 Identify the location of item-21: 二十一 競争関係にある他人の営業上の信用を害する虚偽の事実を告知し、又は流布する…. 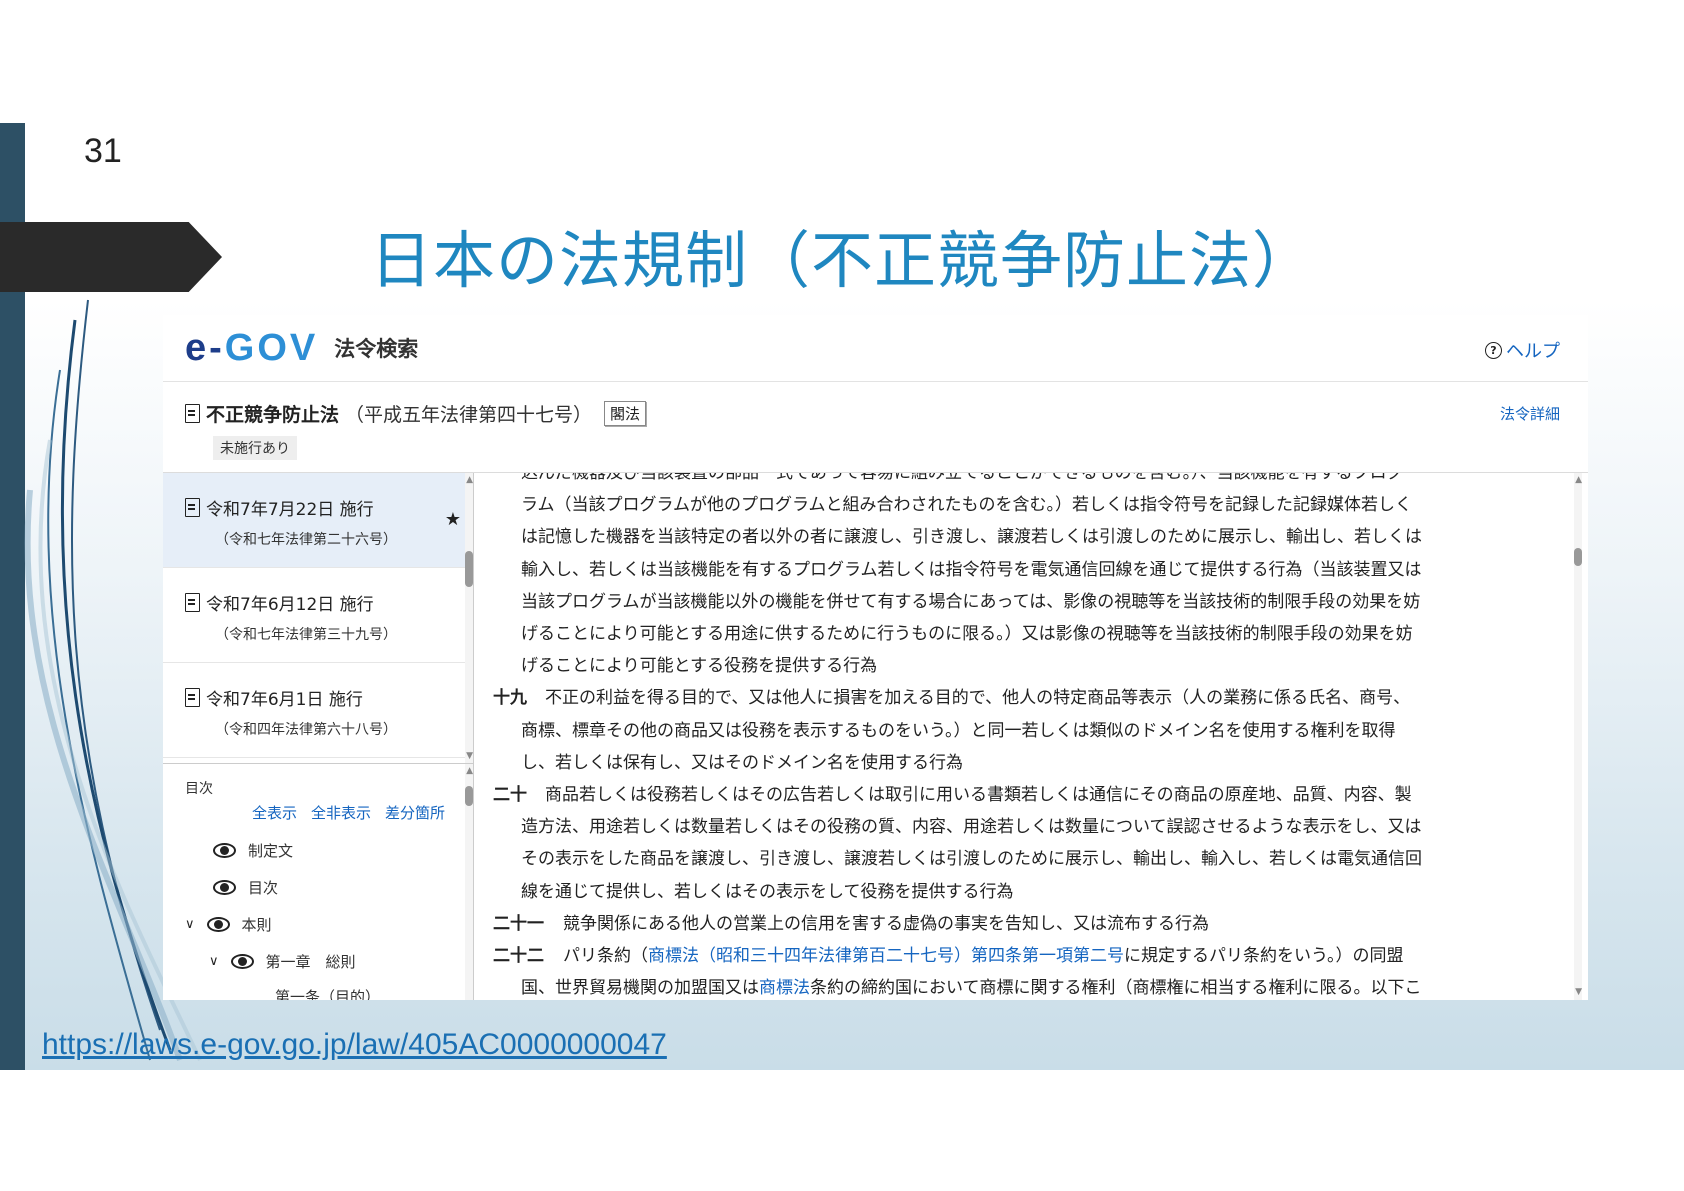
(1033, 924).